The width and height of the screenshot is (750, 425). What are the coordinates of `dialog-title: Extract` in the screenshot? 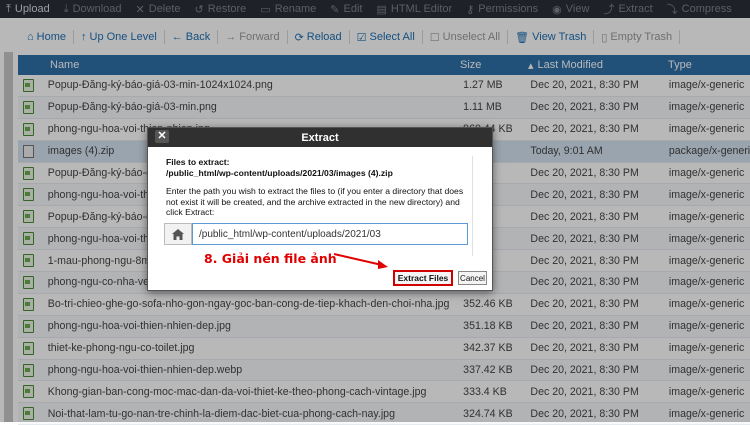 It's located at (320, 137).